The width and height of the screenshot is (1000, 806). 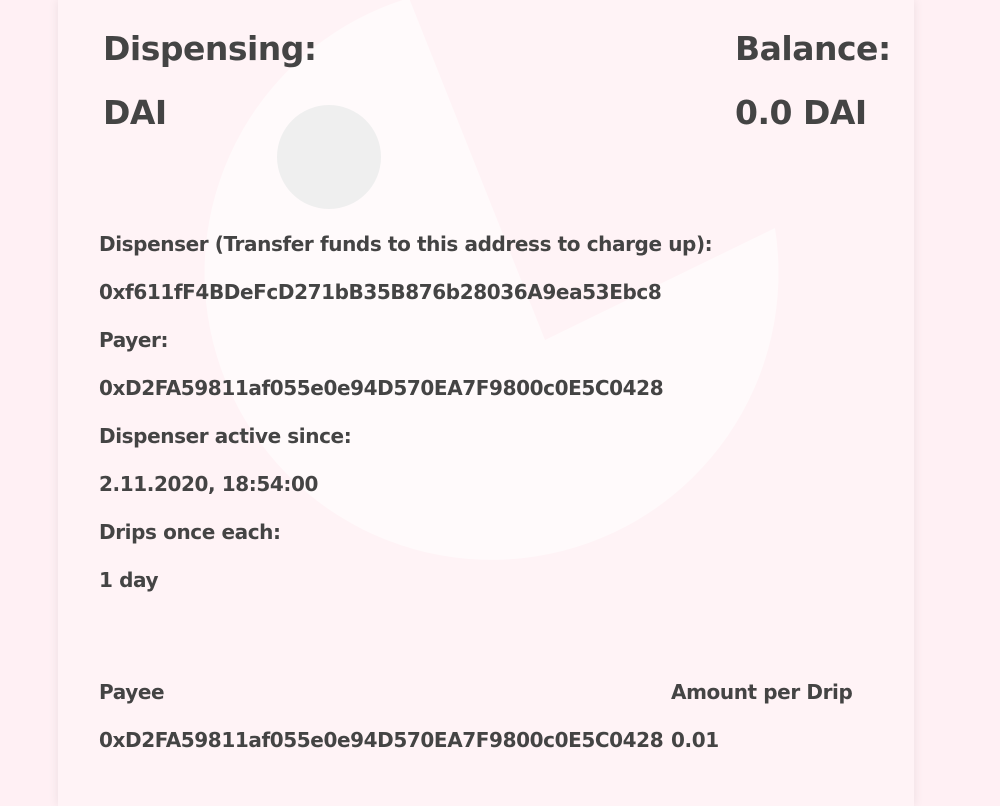 I want to click on drip-interval-label: Drips once each:, so click(x=190, y=532).